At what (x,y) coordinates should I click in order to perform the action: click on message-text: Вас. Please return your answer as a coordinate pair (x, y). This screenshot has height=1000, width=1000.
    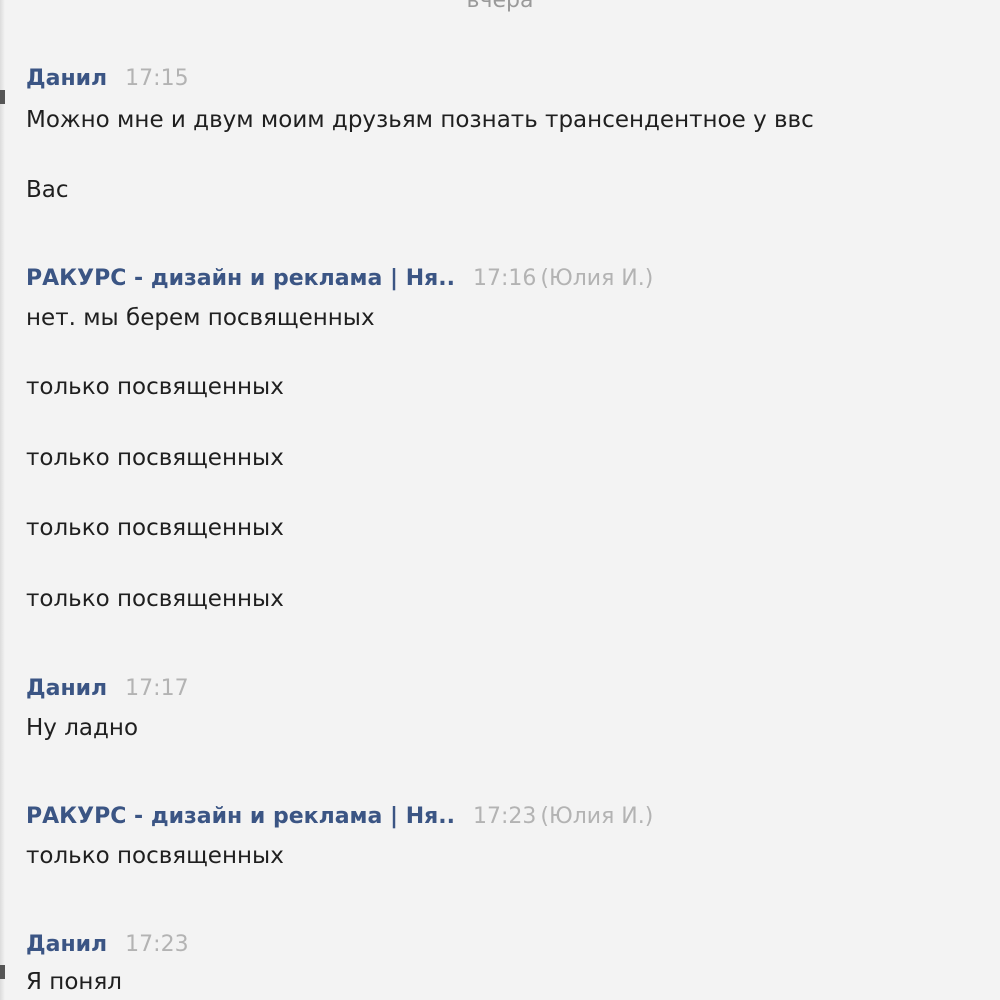
    Looking at the image, I should click on (47, 190).